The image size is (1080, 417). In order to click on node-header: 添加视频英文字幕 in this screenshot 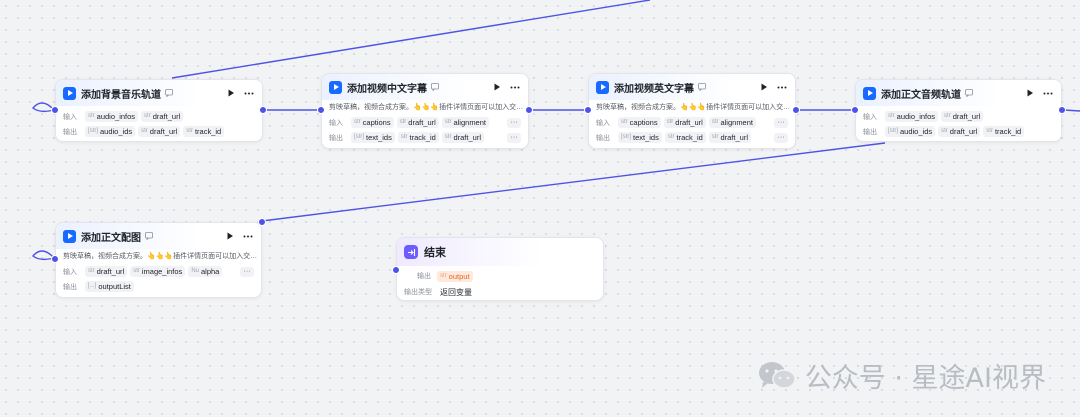, I will do `click(692, 87)`.